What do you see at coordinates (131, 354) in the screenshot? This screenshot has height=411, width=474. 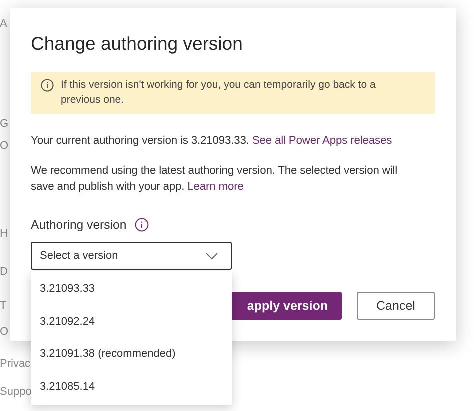 I see `dropdown-option: 3.21091.38 (recommended)` at bounding box center [131, 354].